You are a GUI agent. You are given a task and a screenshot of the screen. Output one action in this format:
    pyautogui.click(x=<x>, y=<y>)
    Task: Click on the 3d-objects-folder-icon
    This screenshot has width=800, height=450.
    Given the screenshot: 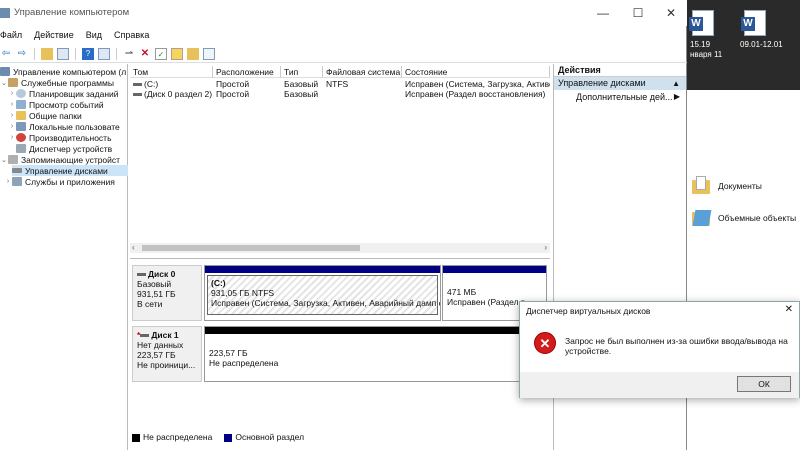 What is the action you would take?
    pyautogui.click(x=702, y=218)
    